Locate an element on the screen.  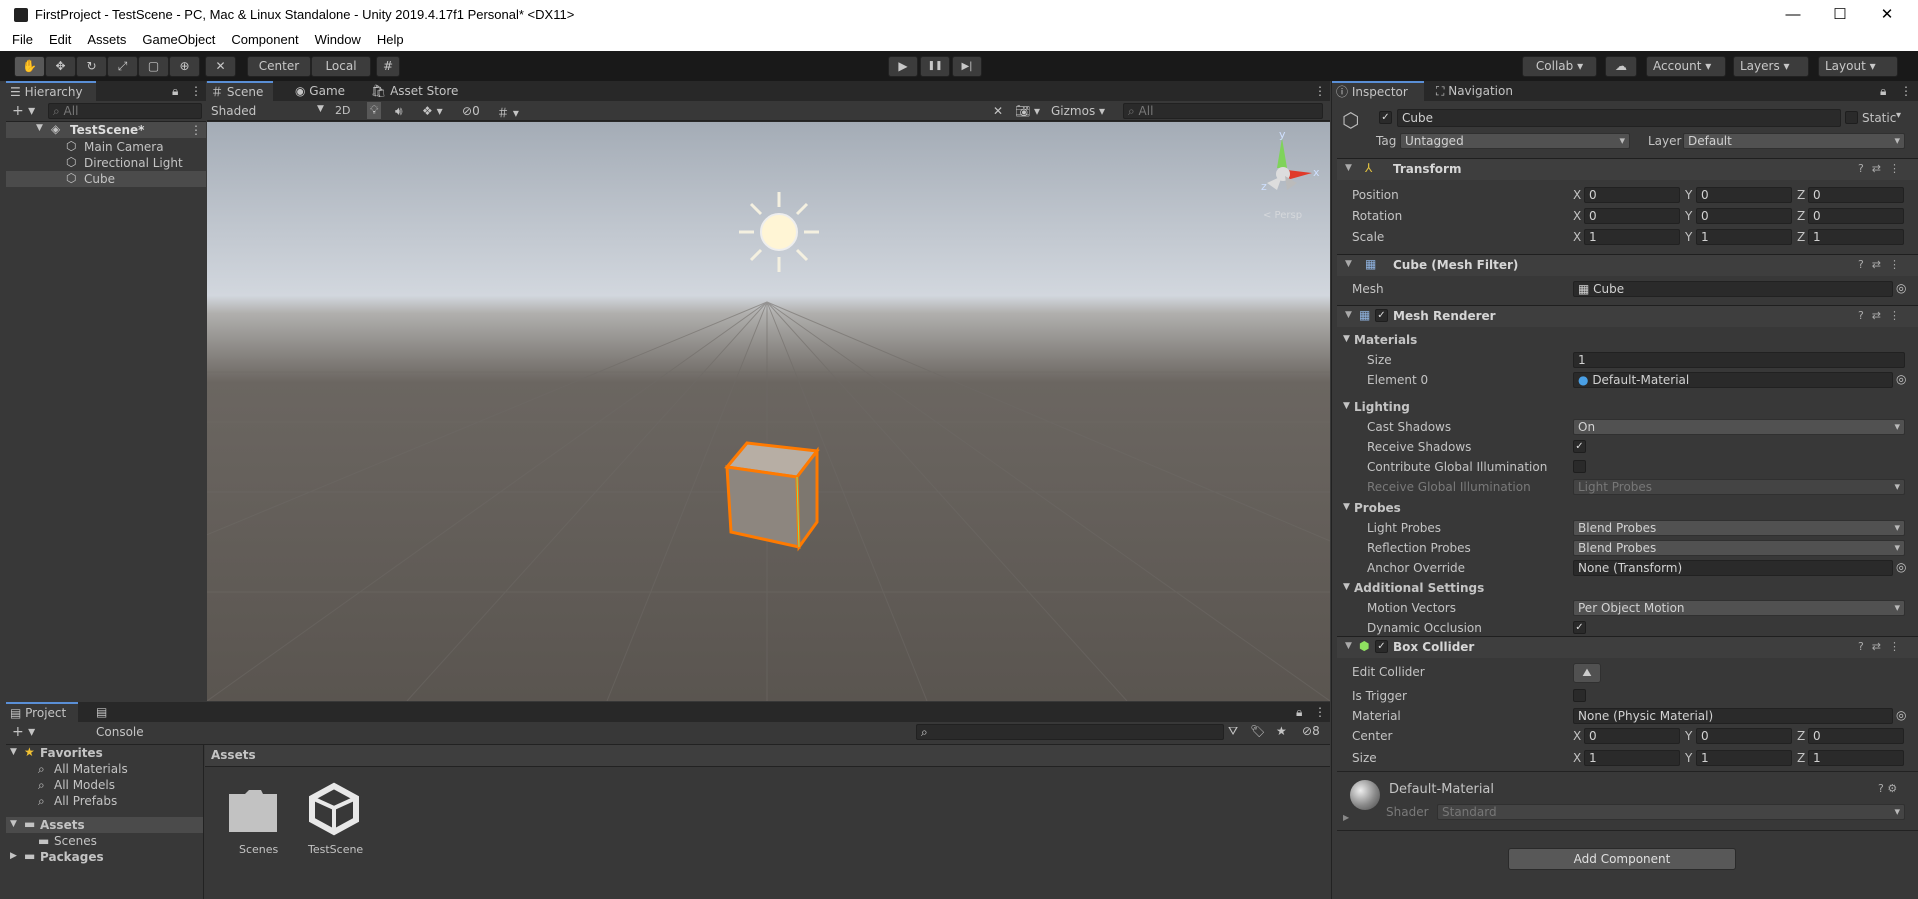
anchor-override-field: None (Transform) is located at coordinates (1733, 568).